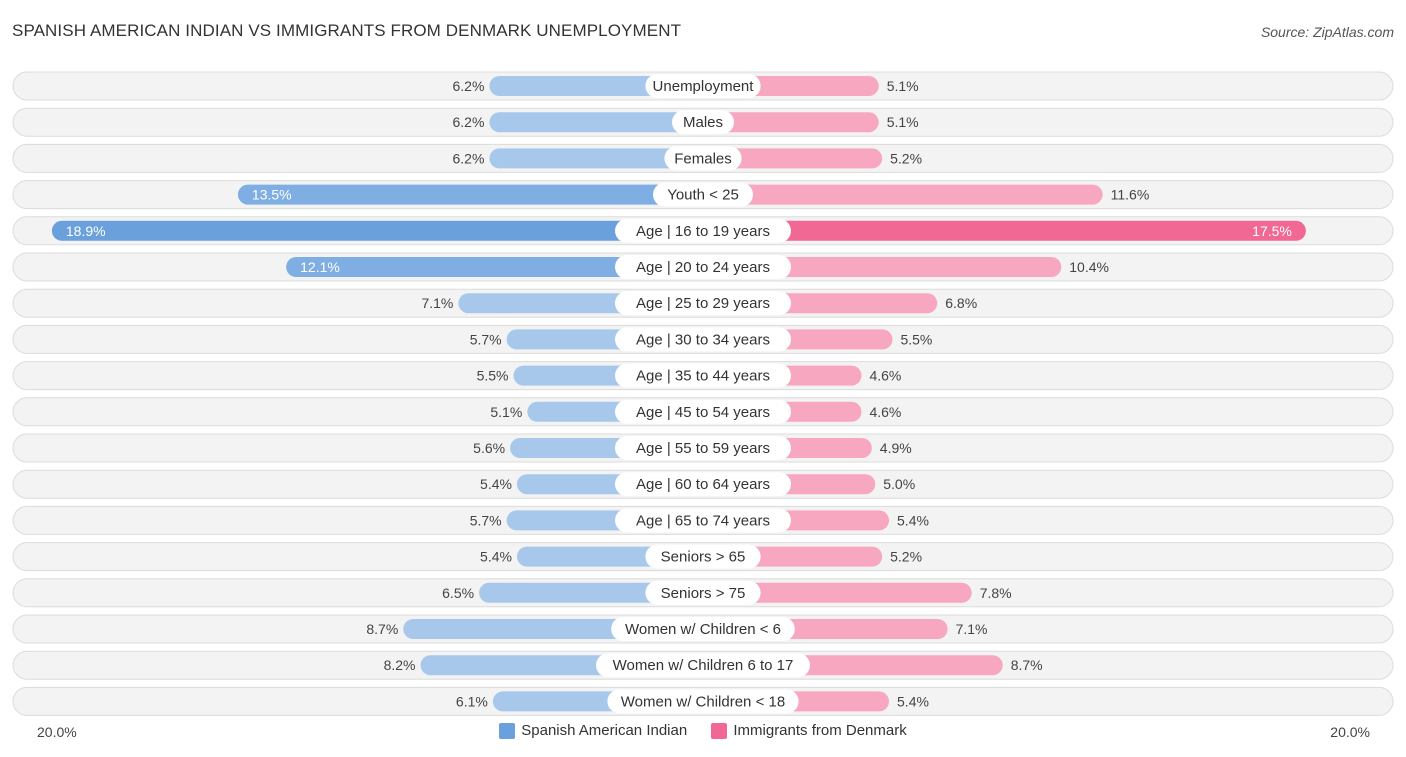  What do you see at coordinates (1027, 665) in the screenshot?
I see `value-label-immigrants-from-denmark: 8.7%` at bounding box center [1027, 665].